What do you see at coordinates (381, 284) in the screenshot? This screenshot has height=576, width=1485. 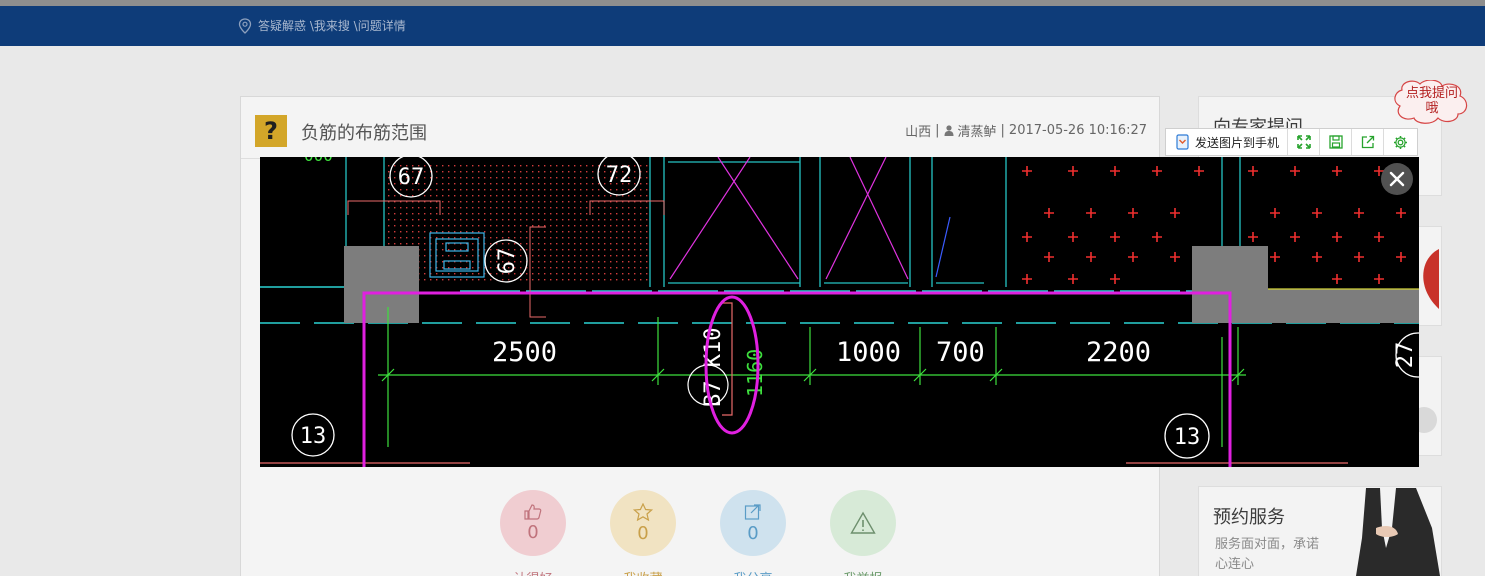 I see `column-left` at bounding box center [381, 284].